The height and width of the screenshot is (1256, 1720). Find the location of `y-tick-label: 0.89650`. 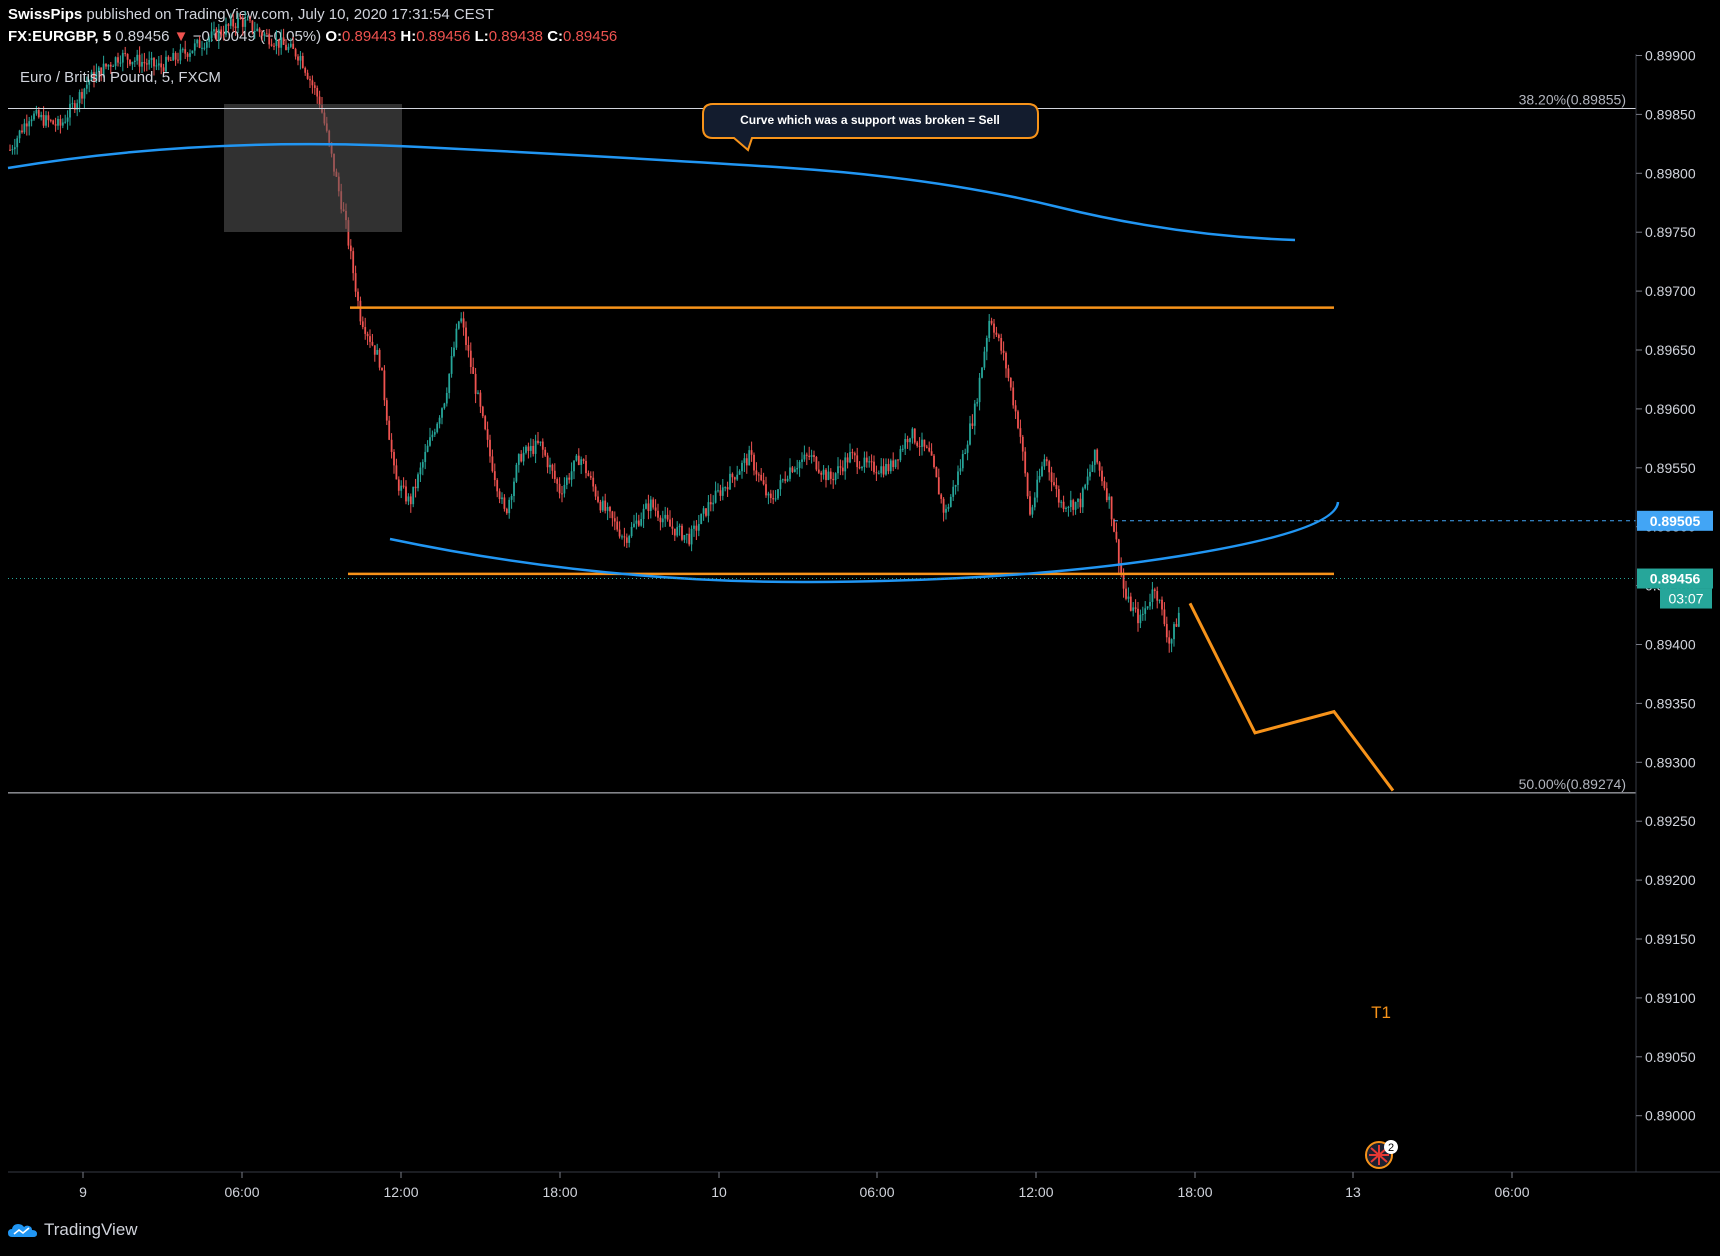

y-tick-label: 0.89650 is located at coordinates (1670, 350).